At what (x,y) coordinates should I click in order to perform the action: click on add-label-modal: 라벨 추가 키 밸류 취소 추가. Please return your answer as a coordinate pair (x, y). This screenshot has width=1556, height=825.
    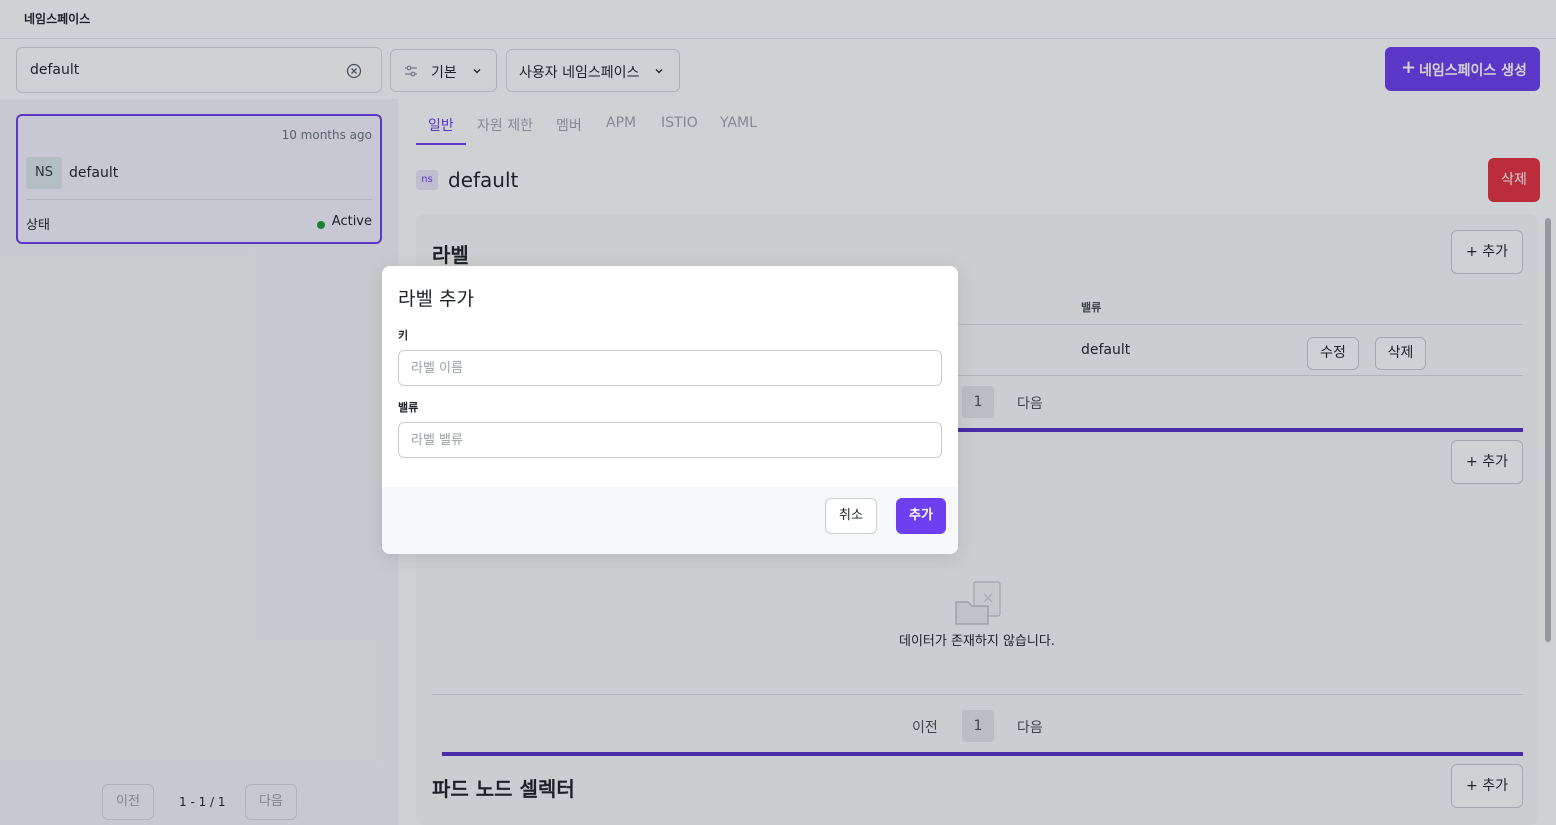
    Looking at the image, I should click on (670, 410).